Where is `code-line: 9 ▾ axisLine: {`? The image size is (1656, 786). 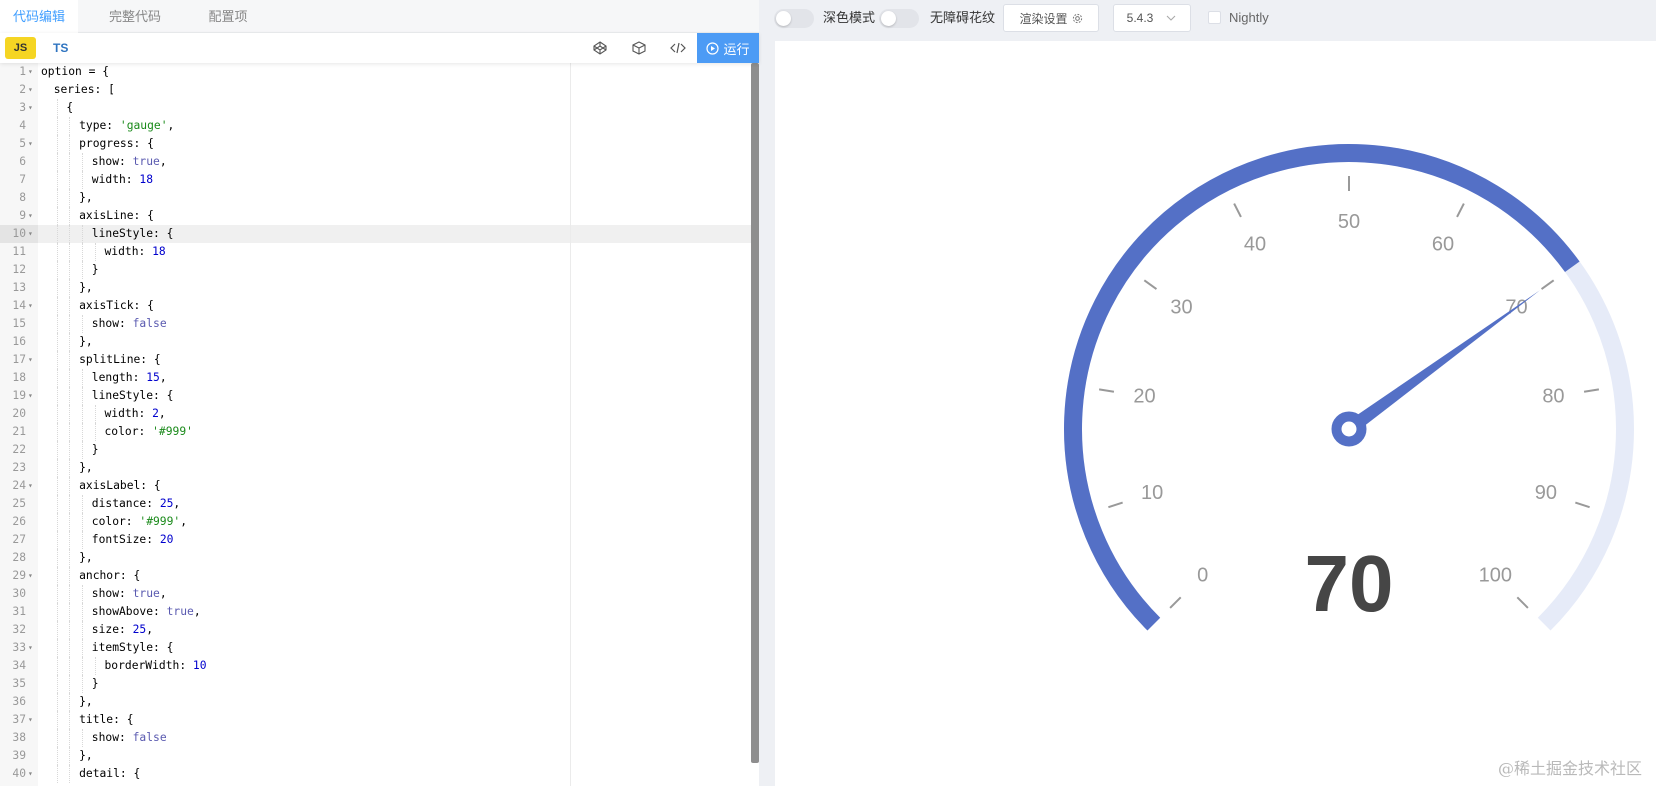
code-line: 9 ▾ axisLine: { is located at coordinates (375, 216).